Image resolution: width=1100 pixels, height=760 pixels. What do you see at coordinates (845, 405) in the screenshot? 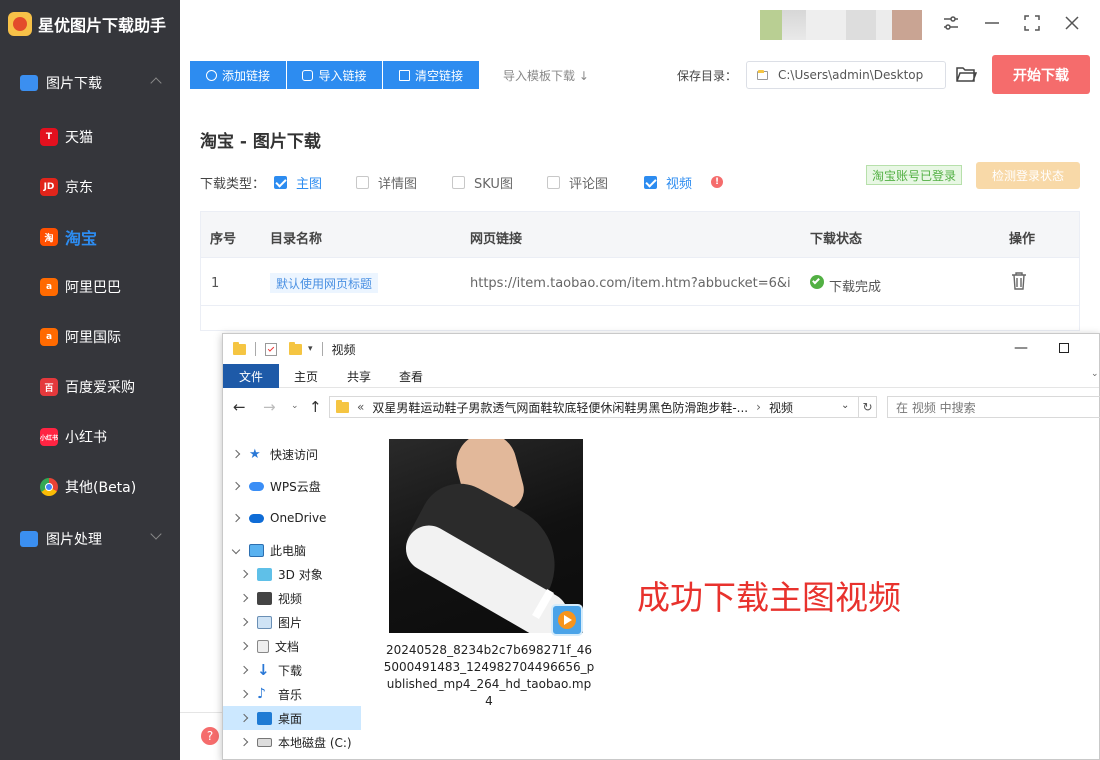
I see `address-dropdown-chevron-icon: ⌄` at bounding box center [845, 405].